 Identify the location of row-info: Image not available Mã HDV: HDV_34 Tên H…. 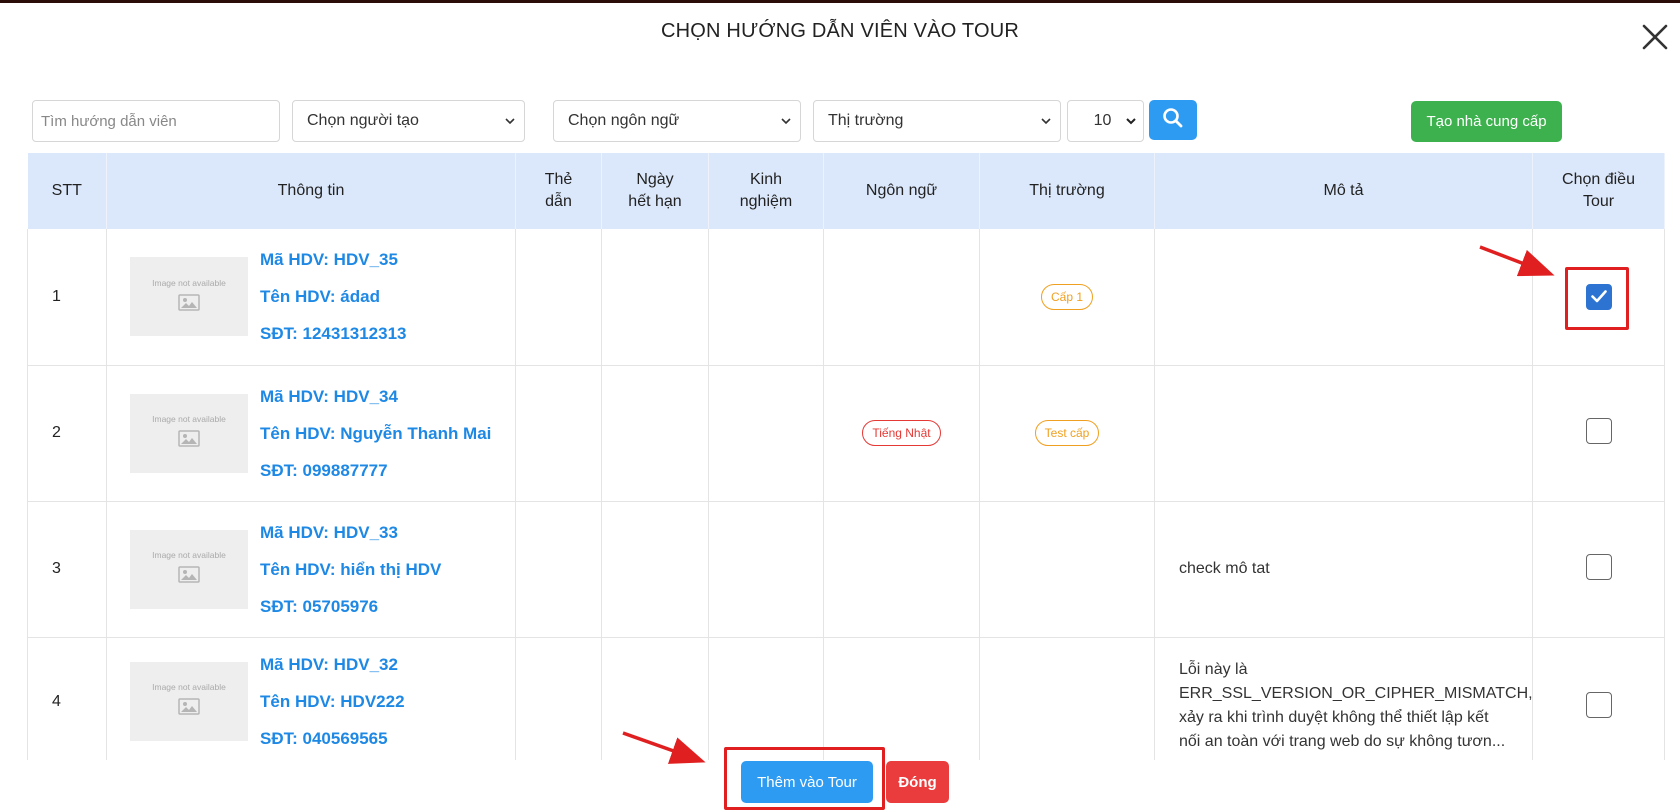
(311, 433).